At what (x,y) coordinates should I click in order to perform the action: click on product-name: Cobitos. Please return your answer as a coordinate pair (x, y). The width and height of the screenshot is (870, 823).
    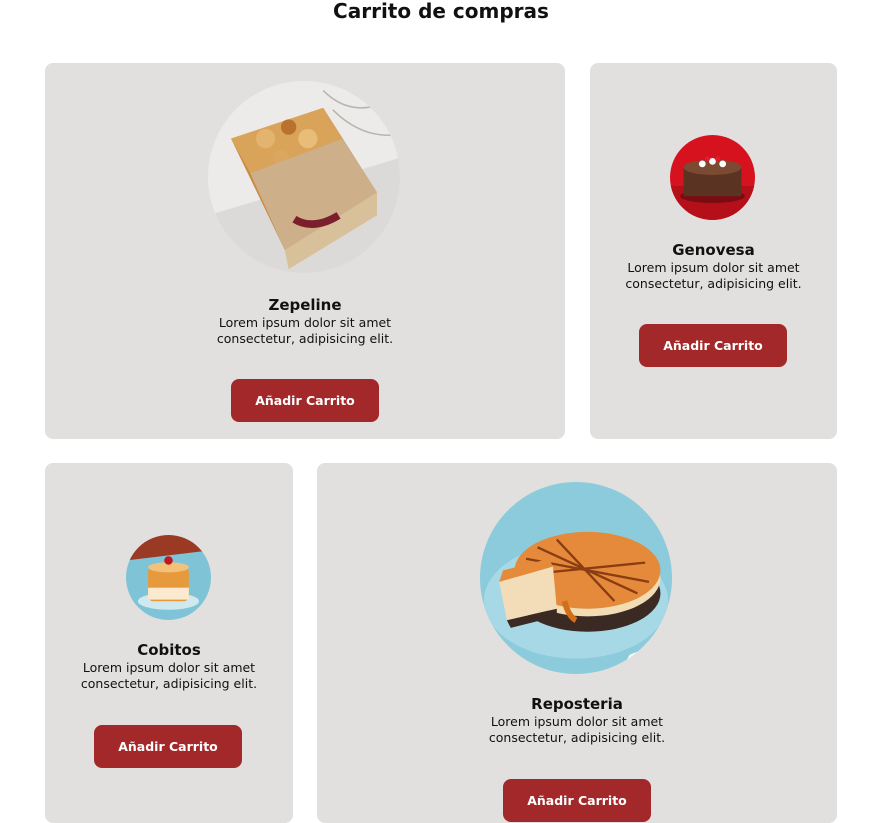
    Looking at the image, I should click on (169, 650).